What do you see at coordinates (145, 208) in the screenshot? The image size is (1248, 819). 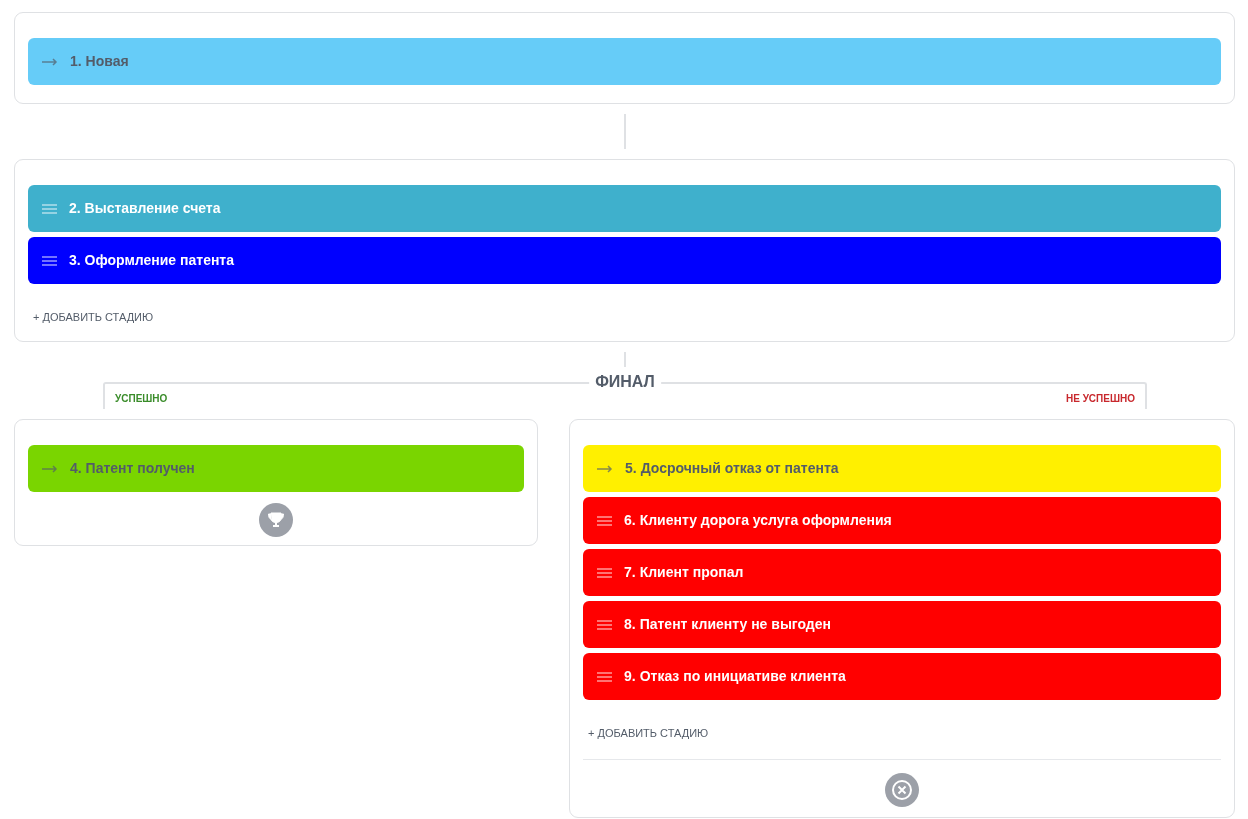 I see `stage-title: 2. Выставление счета` at bounding box center [145, 208].